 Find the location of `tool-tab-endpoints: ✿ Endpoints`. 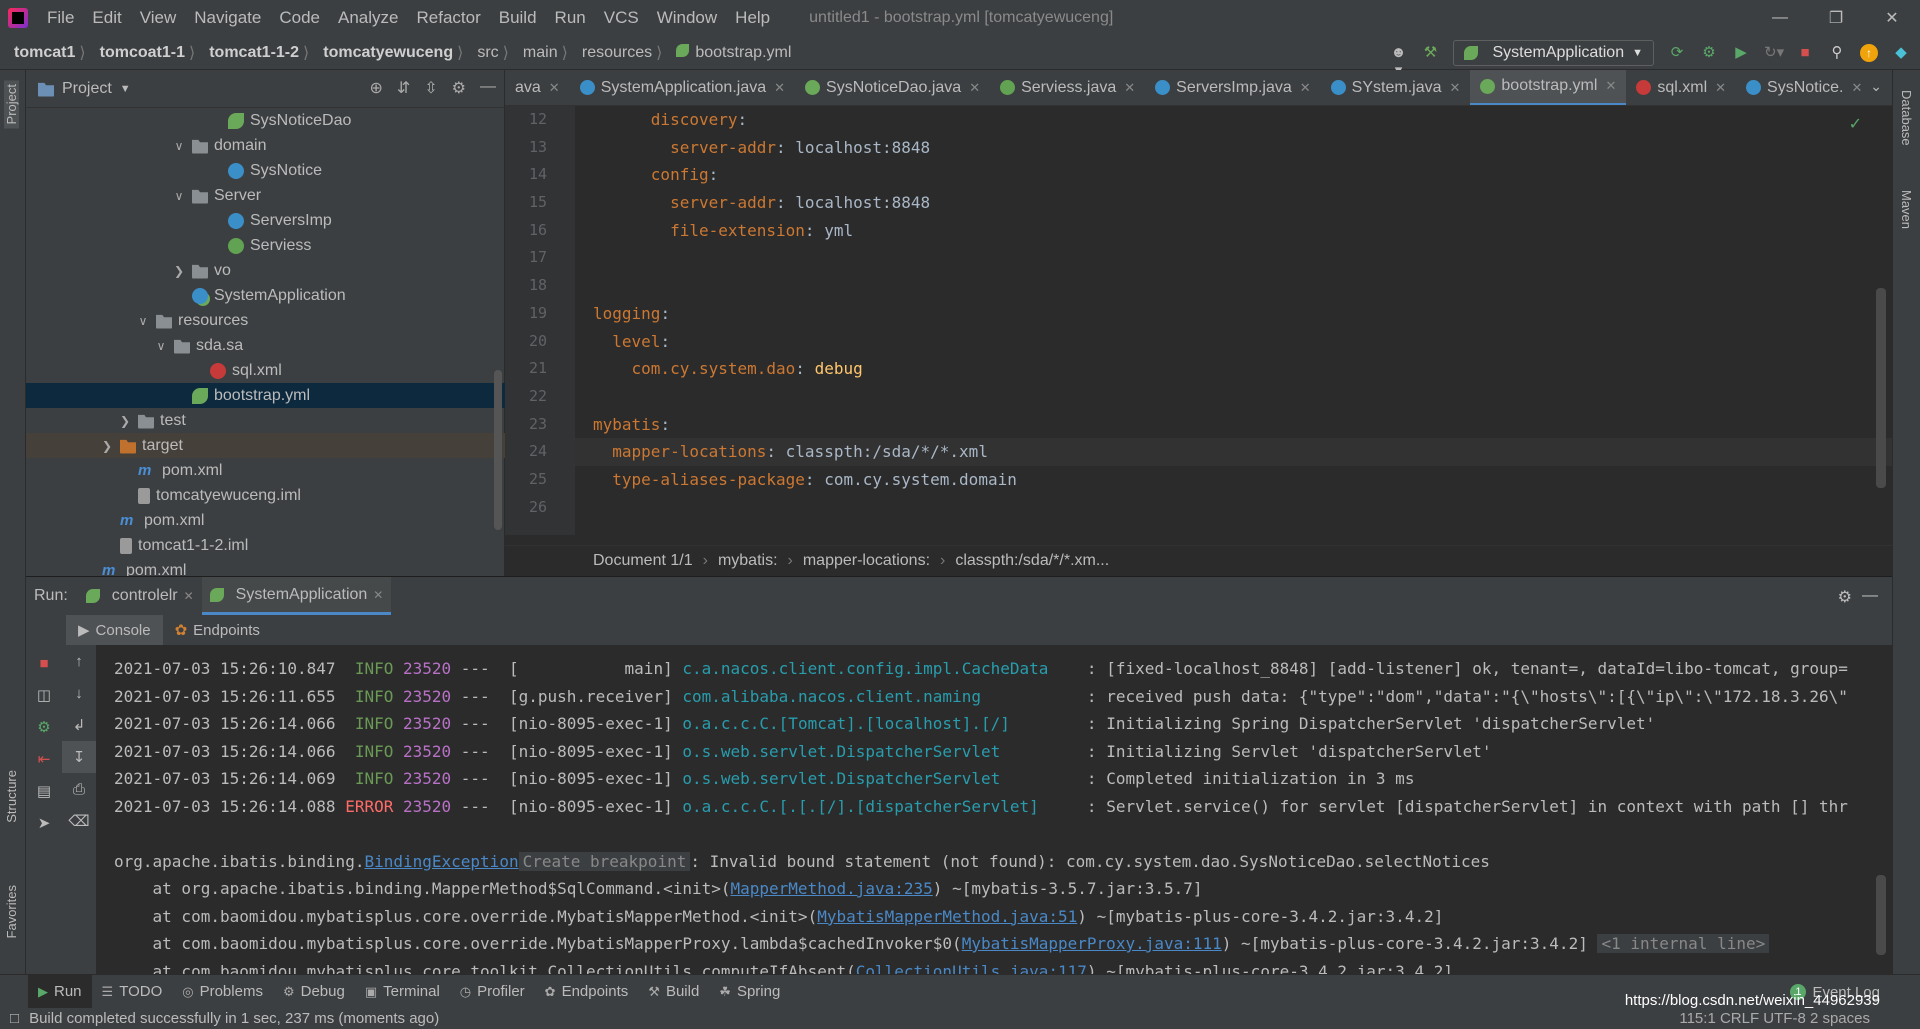

tool-tab-endpoints: ✿ Endpoints is located at coordinates (587, 992).